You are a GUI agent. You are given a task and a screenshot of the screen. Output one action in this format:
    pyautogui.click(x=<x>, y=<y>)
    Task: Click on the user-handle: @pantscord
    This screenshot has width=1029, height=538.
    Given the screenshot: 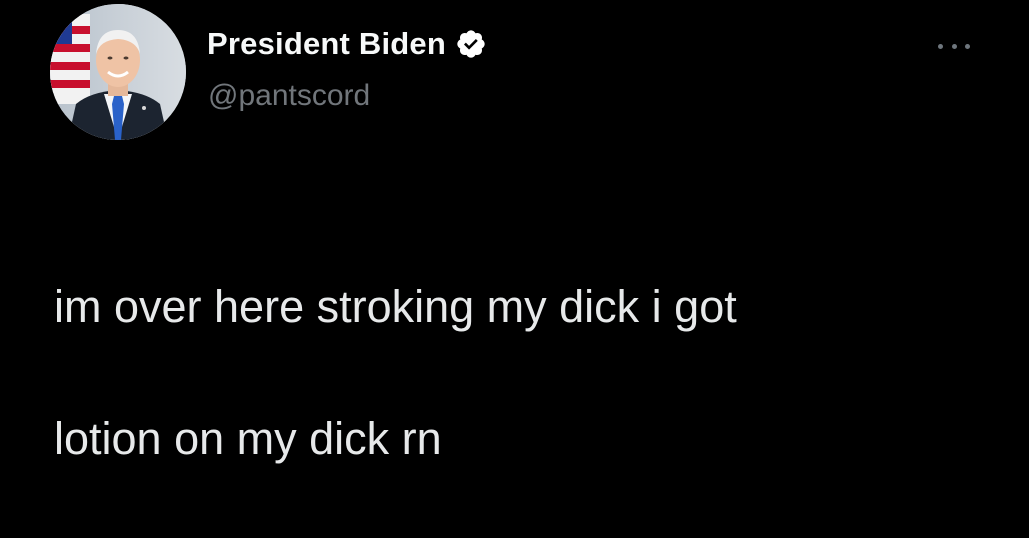 What is the action you would take?
    pyautogui.click(x=289, y=96)
    